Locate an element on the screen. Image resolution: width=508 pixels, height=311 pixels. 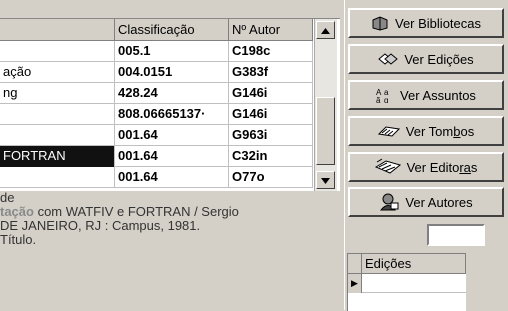
cell-title: ng is located at coordinates (57, 93).